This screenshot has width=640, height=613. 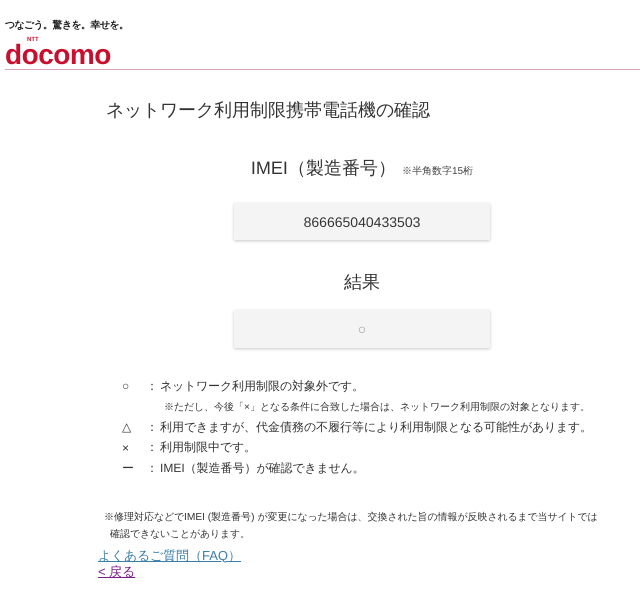 What do you see at coordinates (208, 447) in the screenshot?
I see `legend-text: 利用制限中です。` at bounding box center [208, 447].